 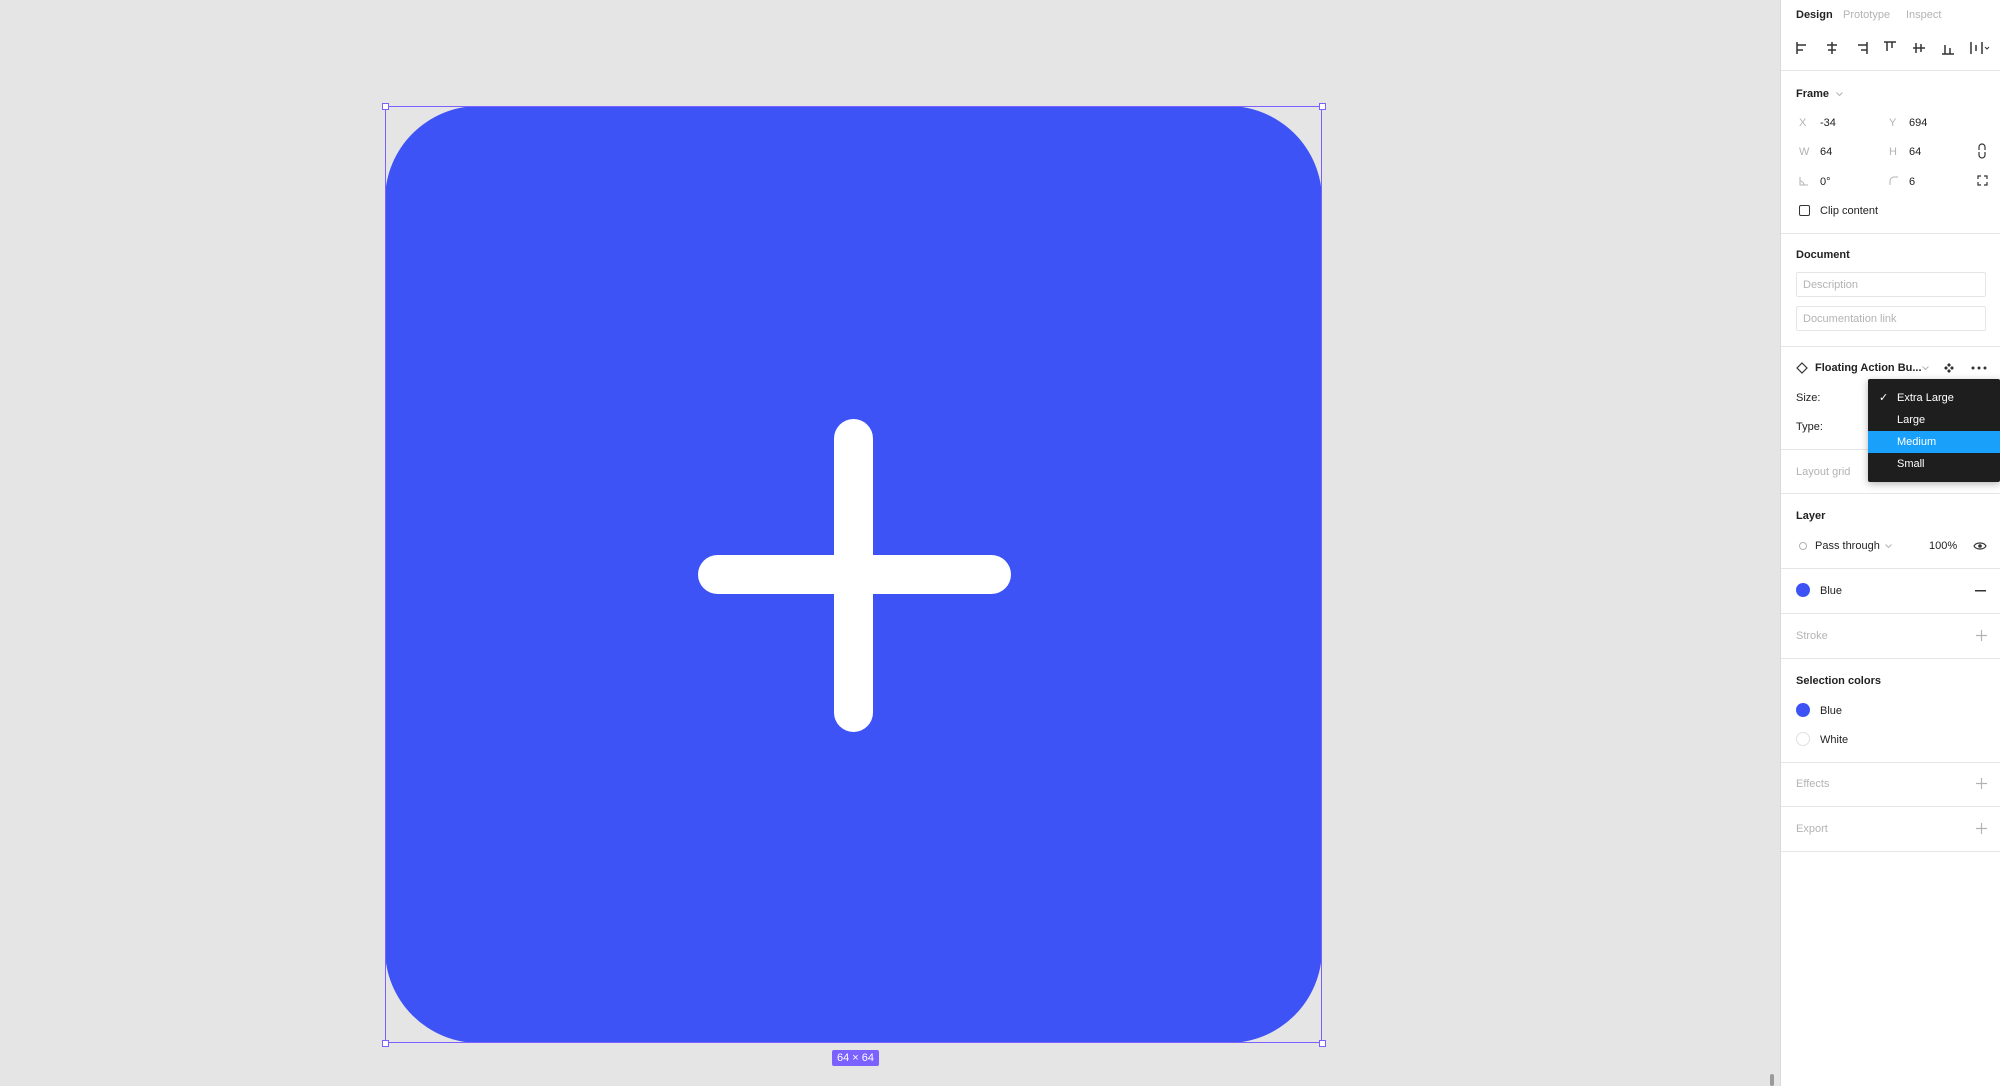 What do you see at coordinates (1849, 211) in the screenshot?
I see `clip-content-label: Clip content` at bounding box center [1849, 211].